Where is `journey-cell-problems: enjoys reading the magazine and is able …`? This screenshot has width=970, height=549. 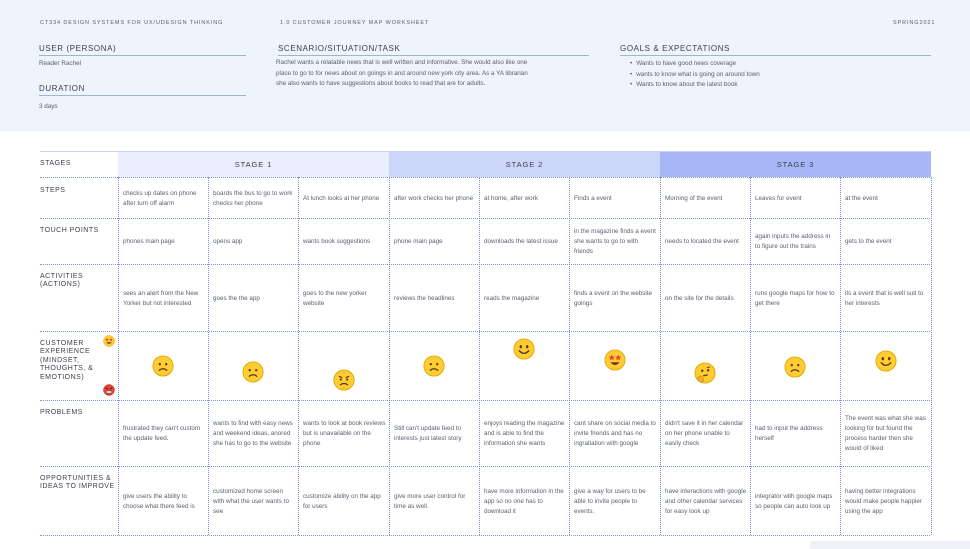 journey-cell-problems: enjoys reading the magazine and is able … is located at coordinates (524, 434).